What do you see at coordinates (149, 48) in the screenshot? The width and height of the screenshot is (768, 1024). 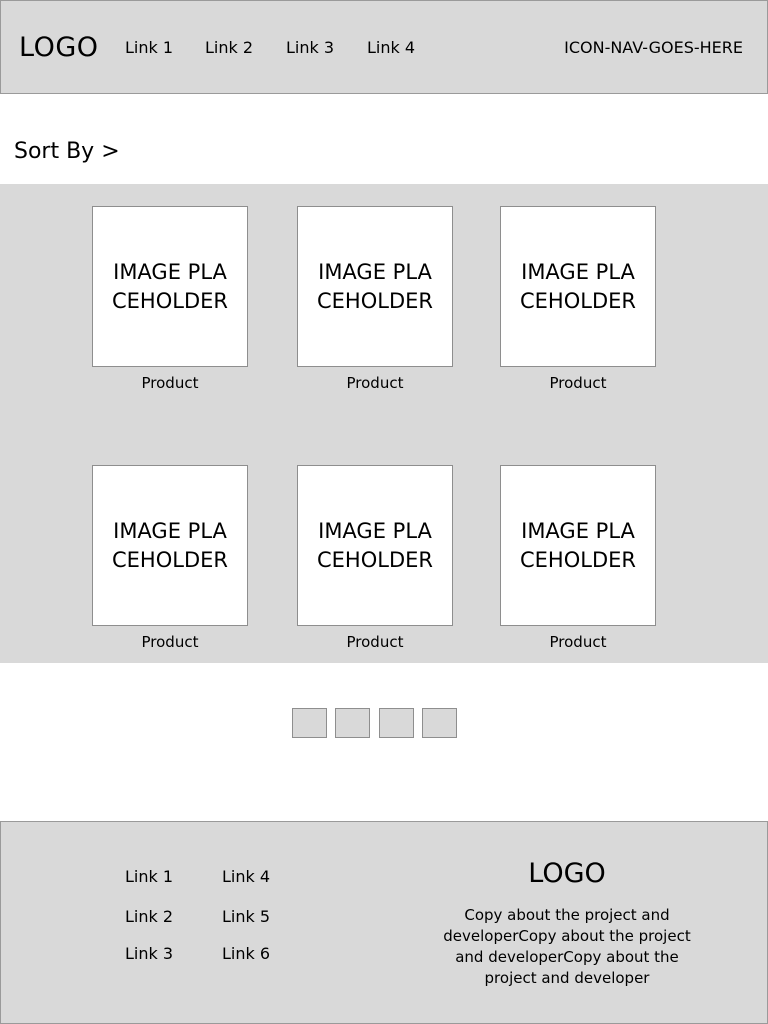 I see `nav-link-1: Link 1` at bounding box center [149, 48].